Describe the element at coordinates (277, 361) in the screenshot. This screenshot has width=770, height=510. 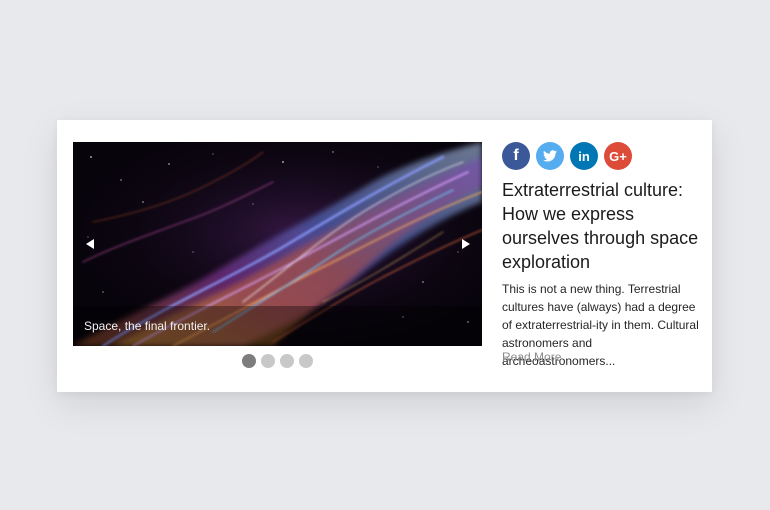
I see `carousel-indicators` at that location.